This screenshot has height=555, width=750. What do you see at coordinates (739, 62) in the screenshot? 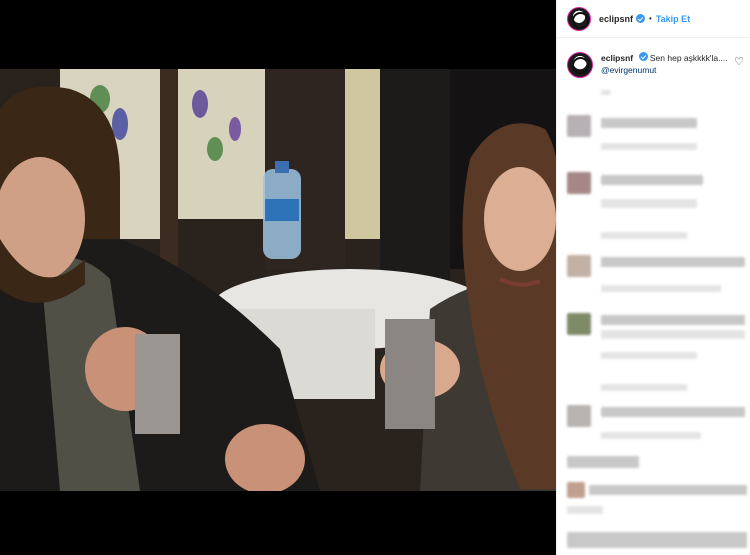
I see `heart-icon: ♡` at bounding box center [739, 62].